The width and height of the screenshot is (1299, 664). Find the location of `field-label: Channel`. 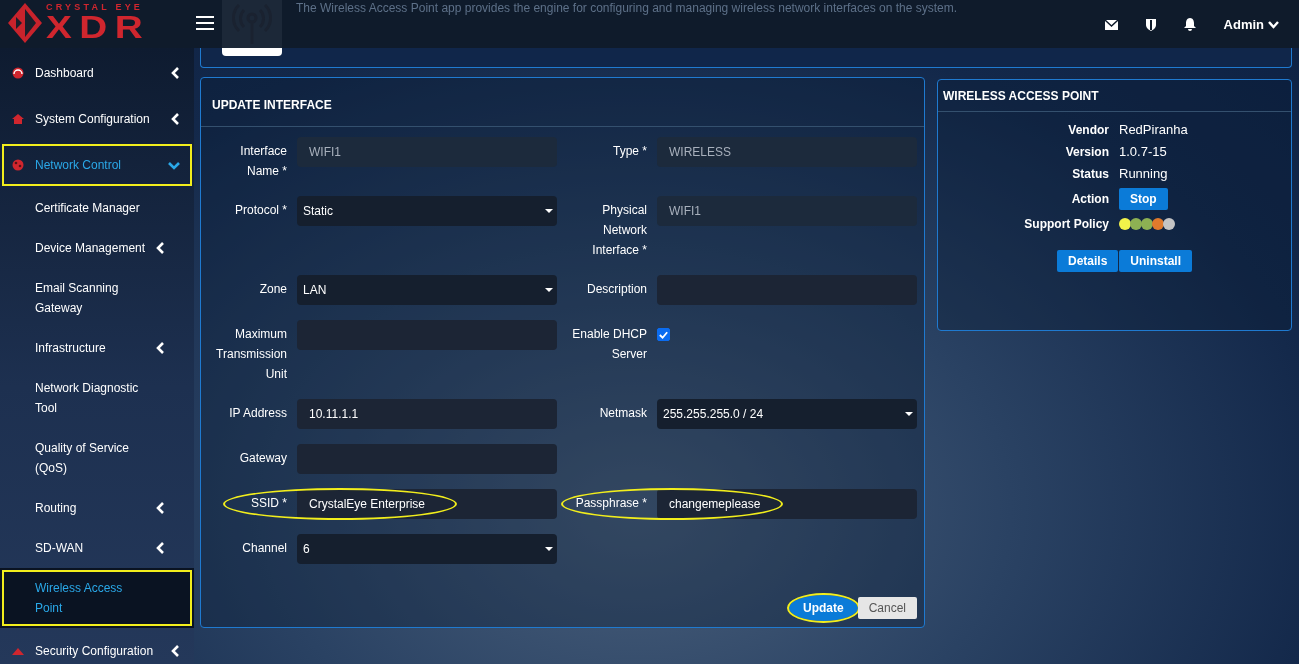

field-label: Channel is located at coordinates (264, 548).